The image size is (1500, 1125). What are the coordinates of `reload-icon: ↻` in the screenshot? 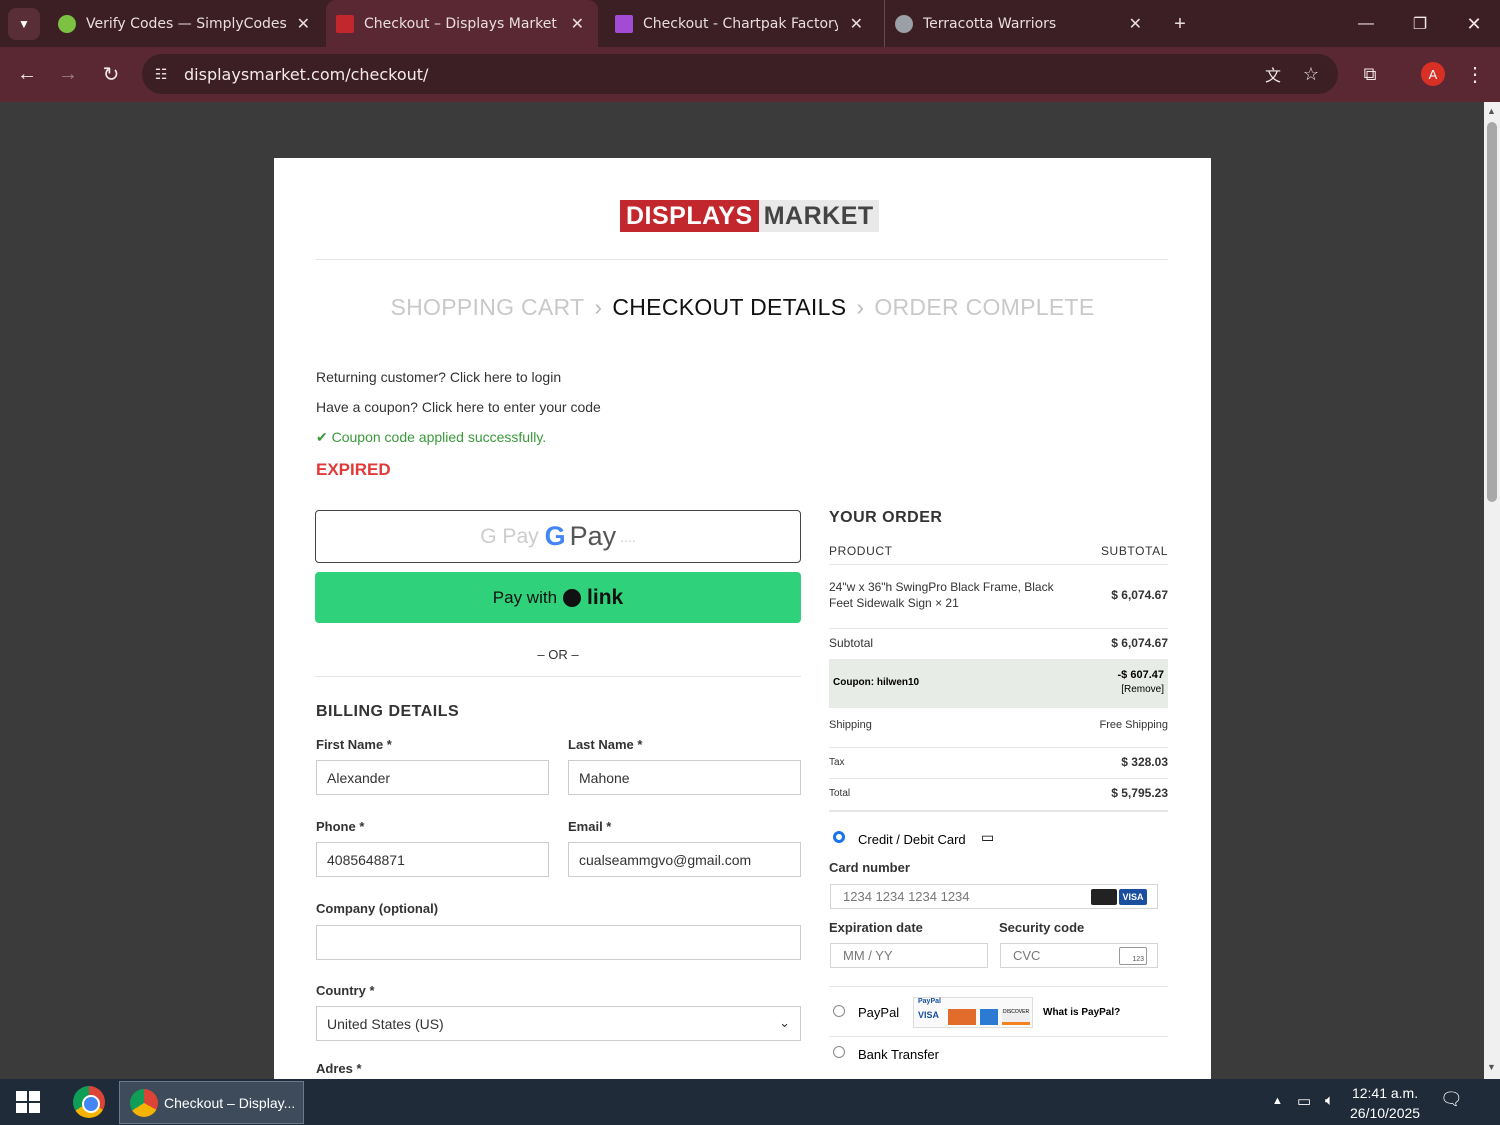 It's located at (111, 74).